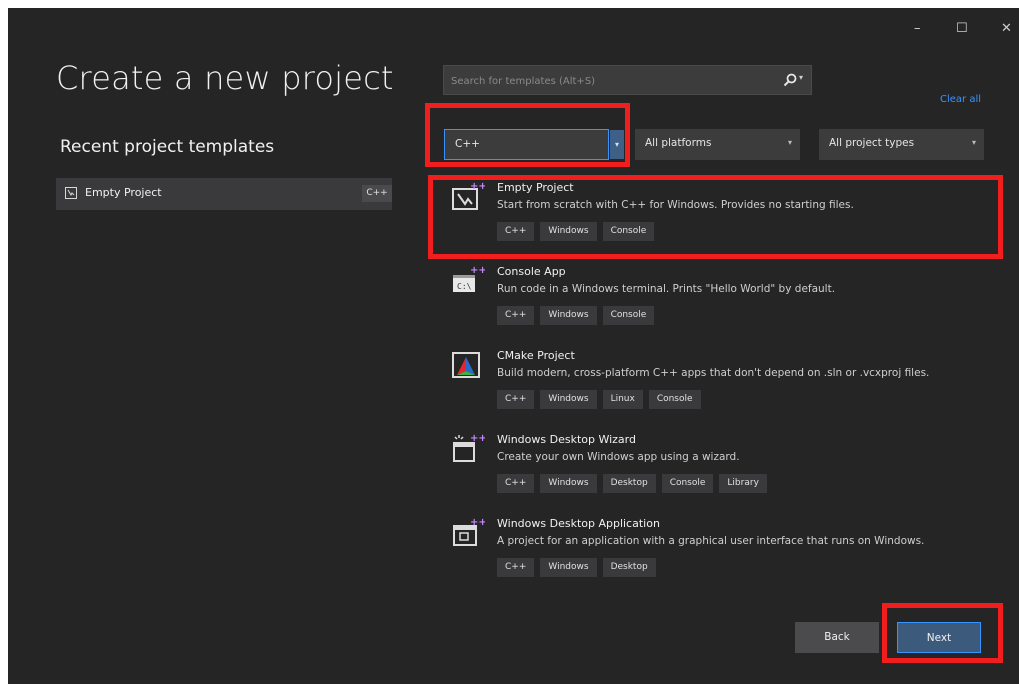 The image size is (1019, 684). What do you see at coordinates (599, 399) in the screenshot?
I see `template-tags: C++ Windows Linux Console` at bounding box center [599, 399].